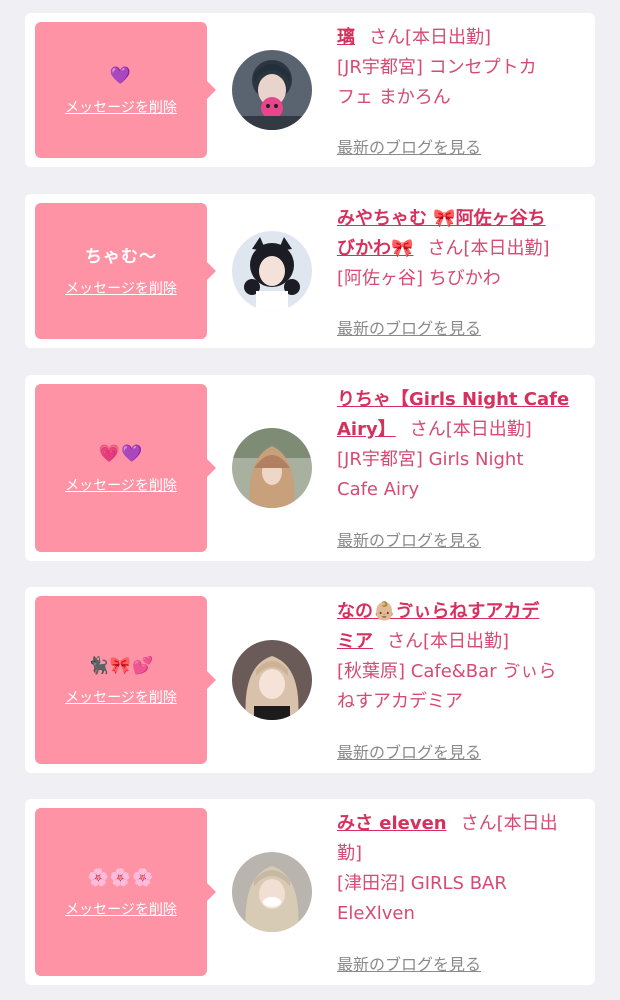 This screenshot has height=1000, width=620. What do you see at coordinates (462, 400) in the screenshot?
I see `cast-name-link: りちゃ【Girls Night Cafe` at bounding box center [462, 400].